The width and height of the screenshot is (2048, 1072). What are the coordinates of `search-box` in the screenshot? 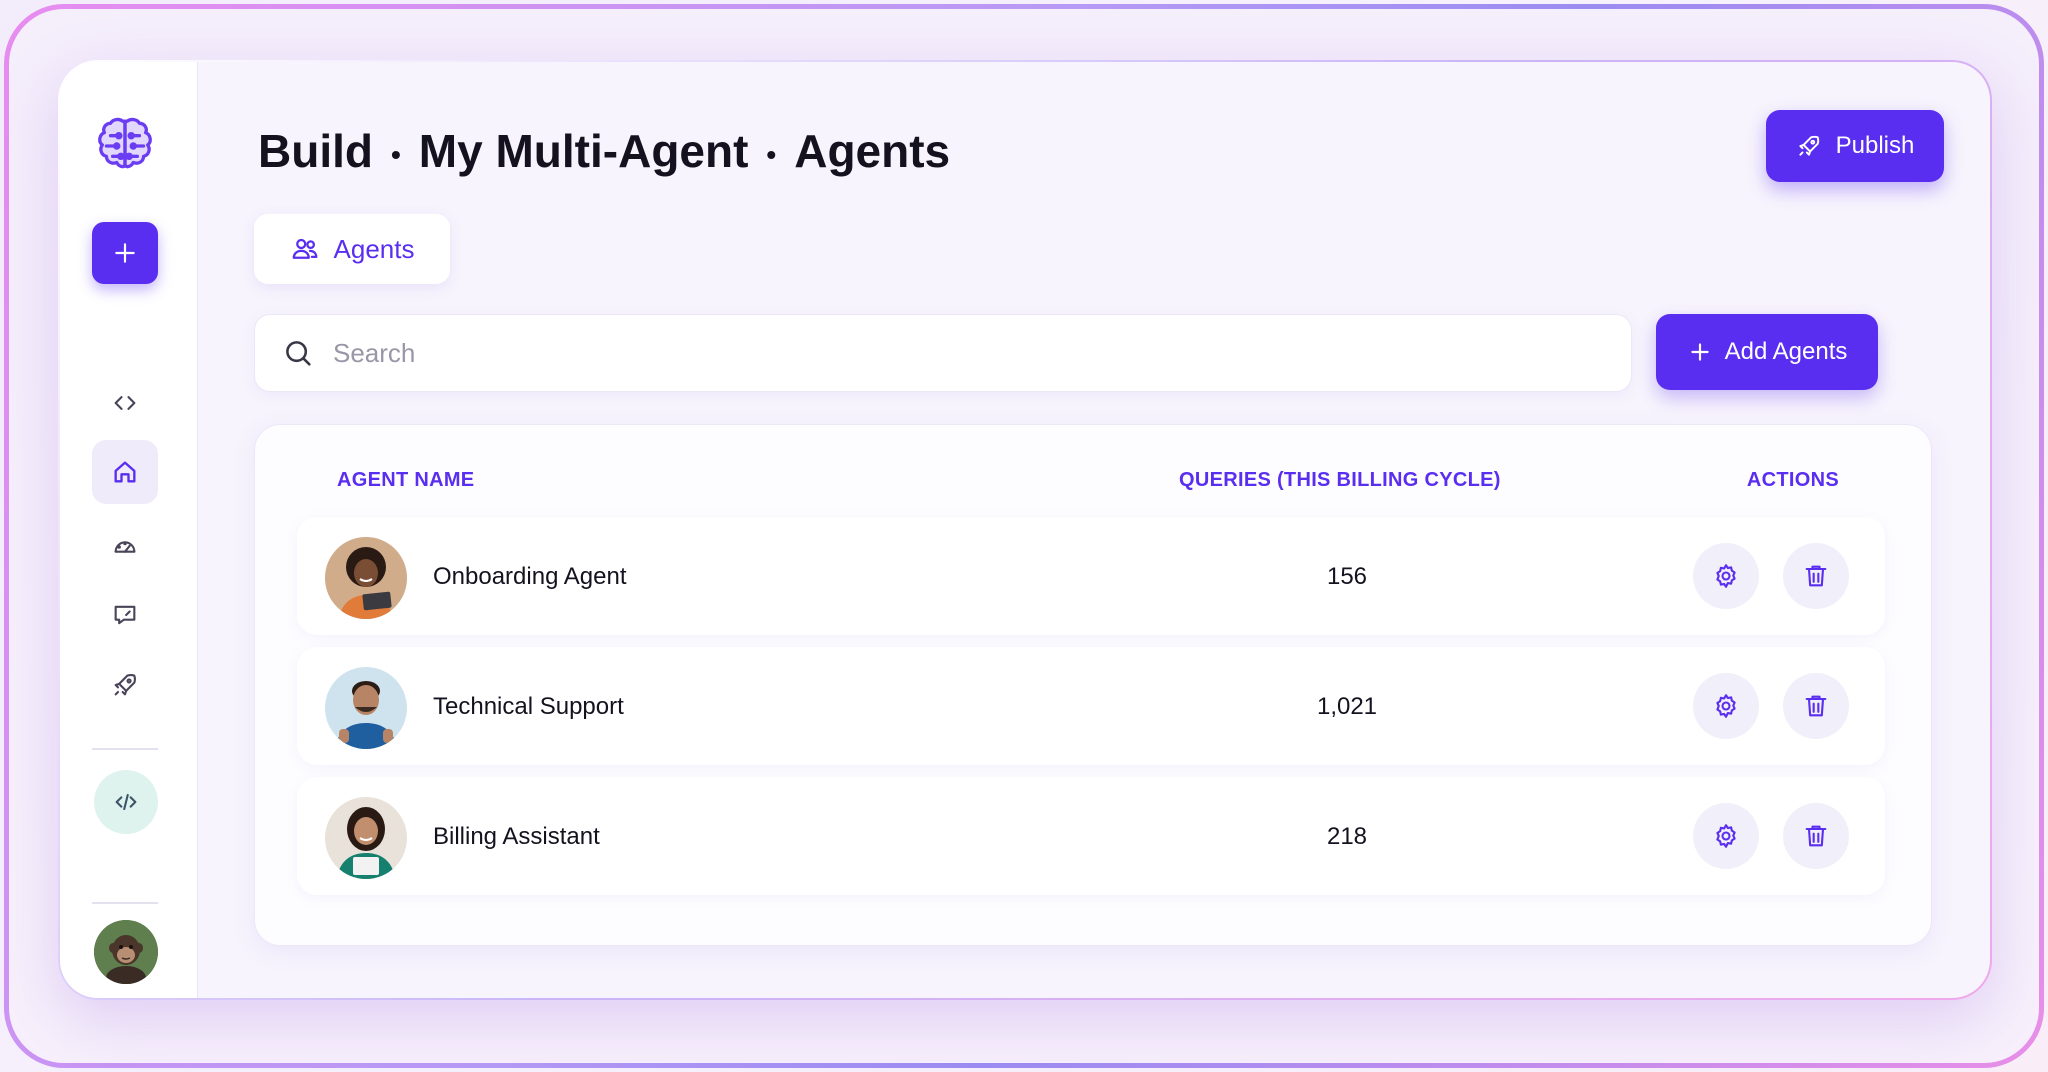 It's located at (943, 353).